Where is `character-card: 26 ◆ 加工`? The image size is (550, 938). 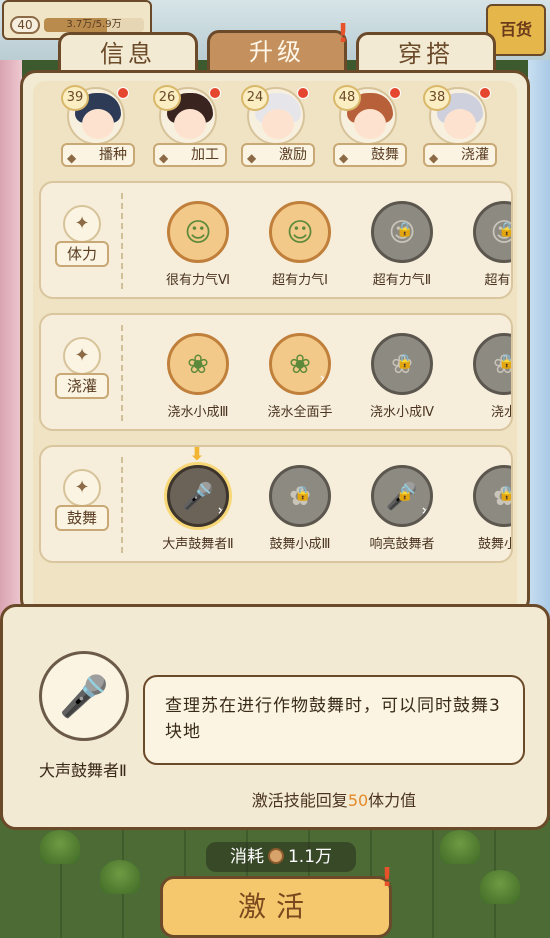
character-card: 26 ◆ 加工 is located at coordinates (190, 128).